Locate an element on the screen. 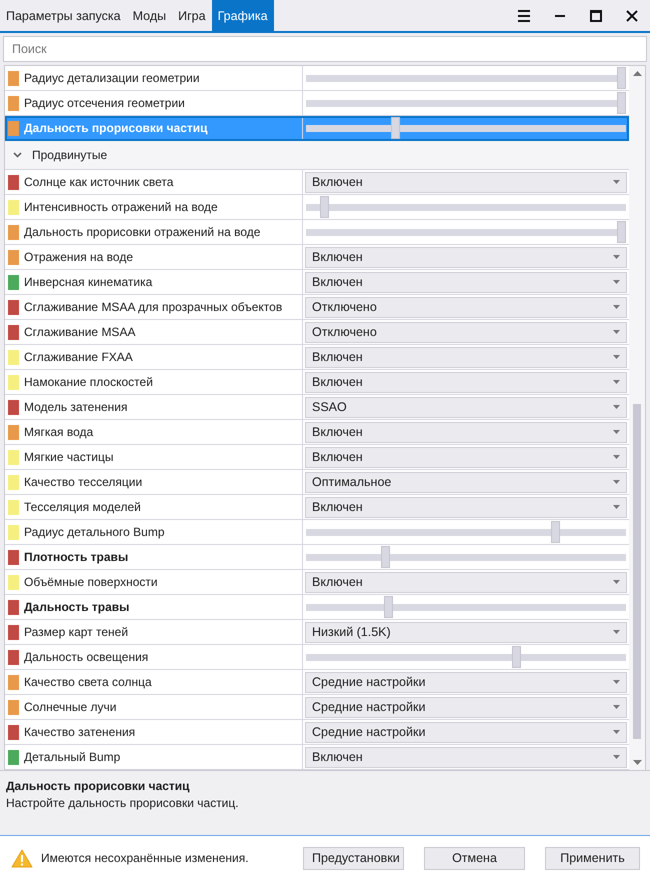 The image size is (650, 879). description-title: Дальность прорисовки частиц is located at coordinates (98, 786).